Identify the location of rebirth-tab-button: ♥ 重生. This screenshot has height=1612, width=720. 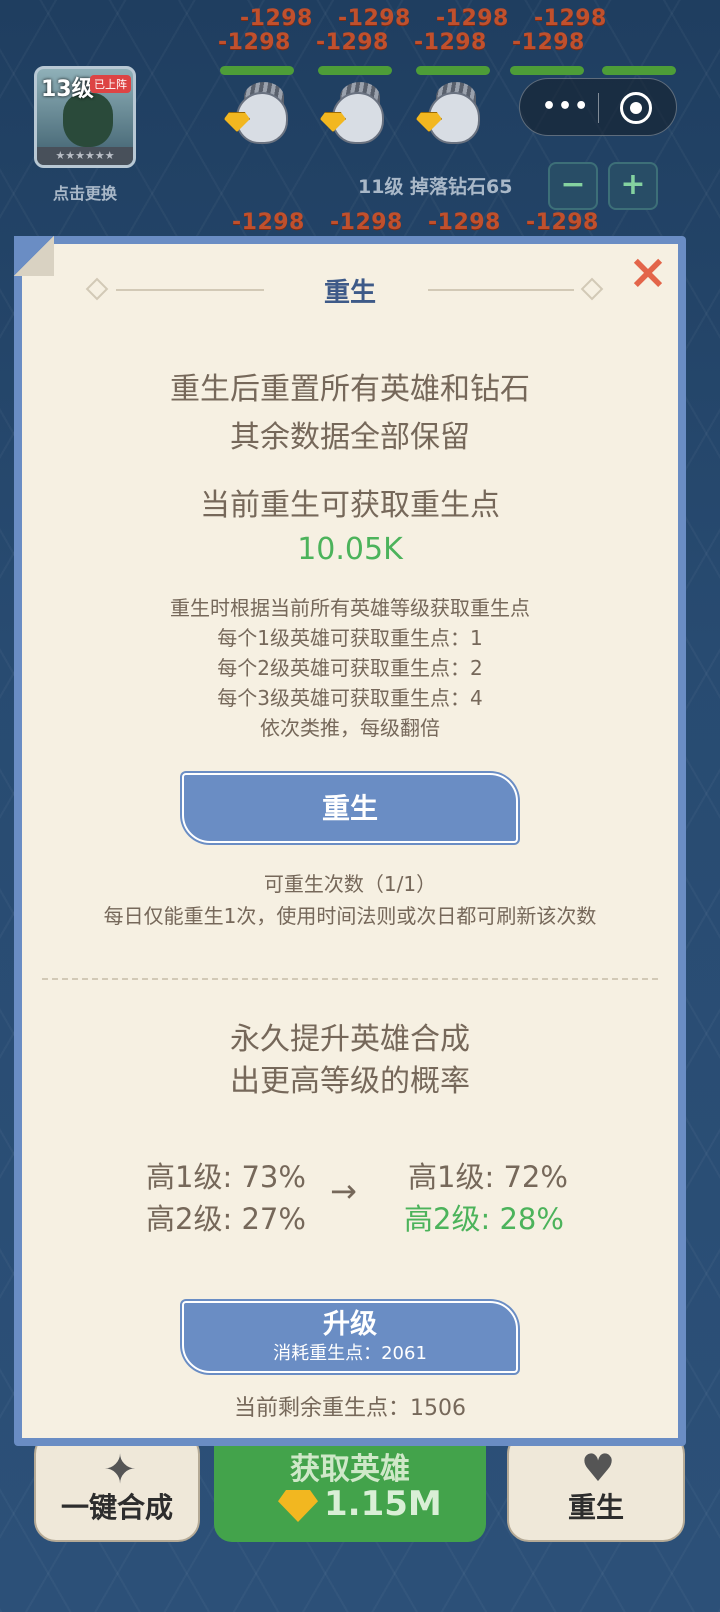
(596, 1487).